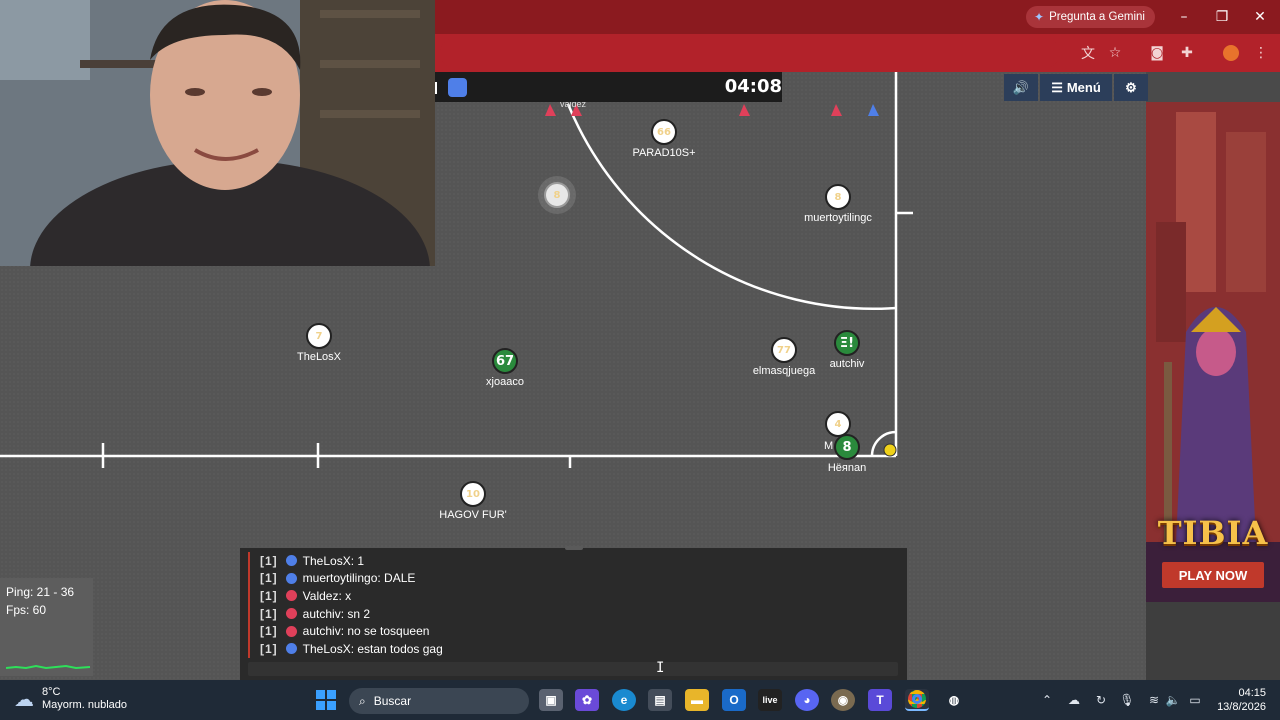 The height and width of the screenshot is (720, 1280). What do you see at coordinates (362, 700) in the screenshot?
I see `search-icon: ⌕` at bounding box center [362, 700].